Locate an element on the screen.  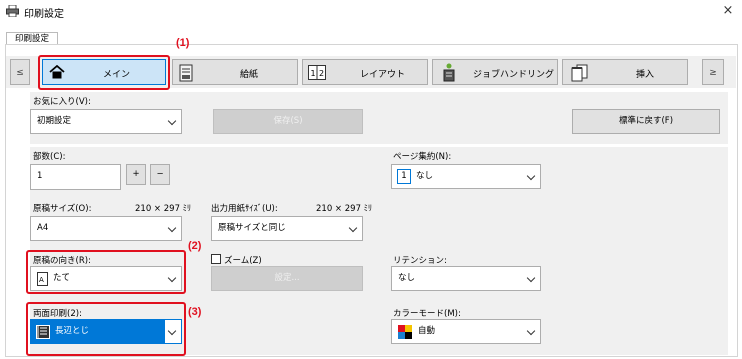
nup-badge: 1 is located at coordinates (404, 176).